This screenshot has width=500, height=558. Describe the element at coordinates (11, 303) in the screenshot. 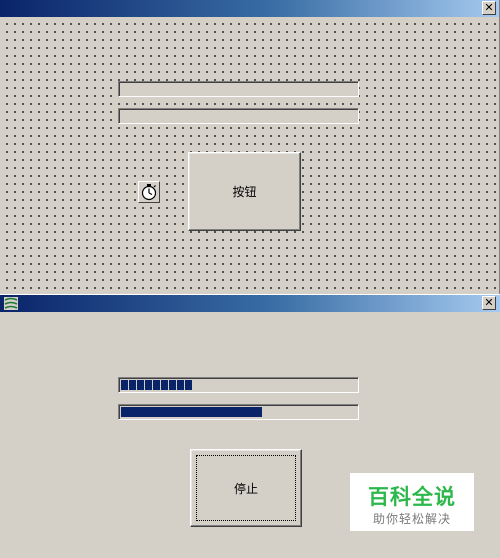

I see `app-logo-icon` at that location.